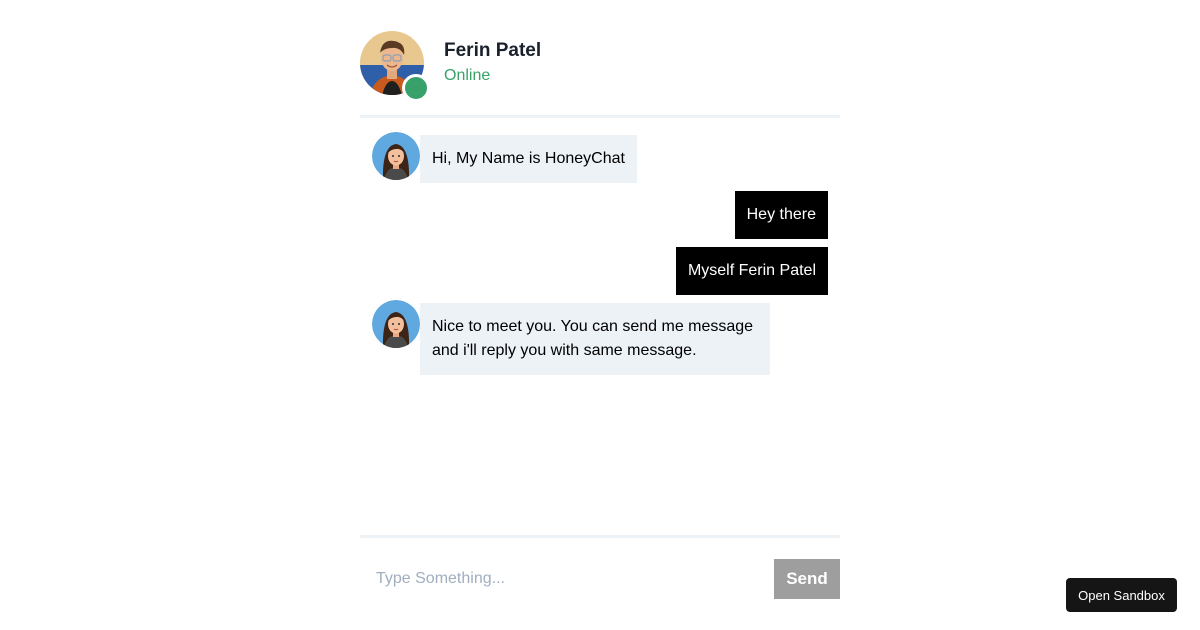 Image resolution: width=1200 pixels, height=630 pixels. I want to click on user-message-bubble: Myself Ferin Patel, so click(751, 271).